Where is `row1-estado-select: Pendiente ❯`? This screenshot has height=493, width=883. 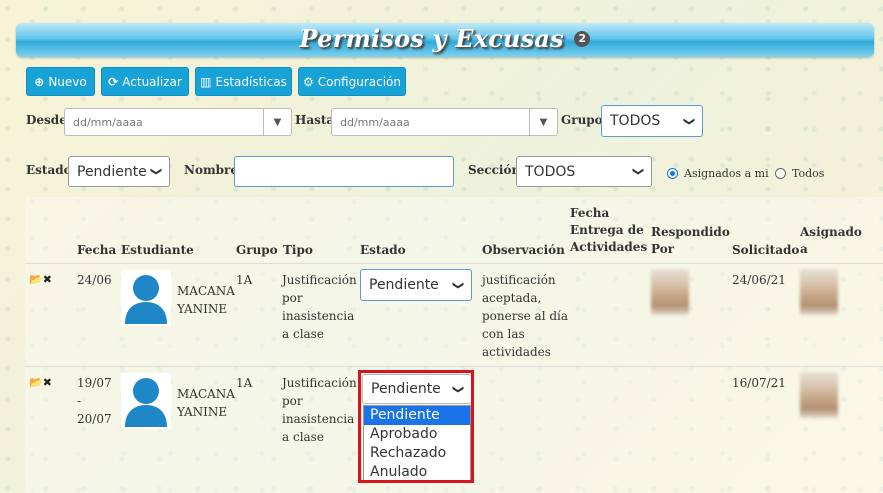
row1-estado-select: Pendiente ❯ is located at coordinates (416, 285).